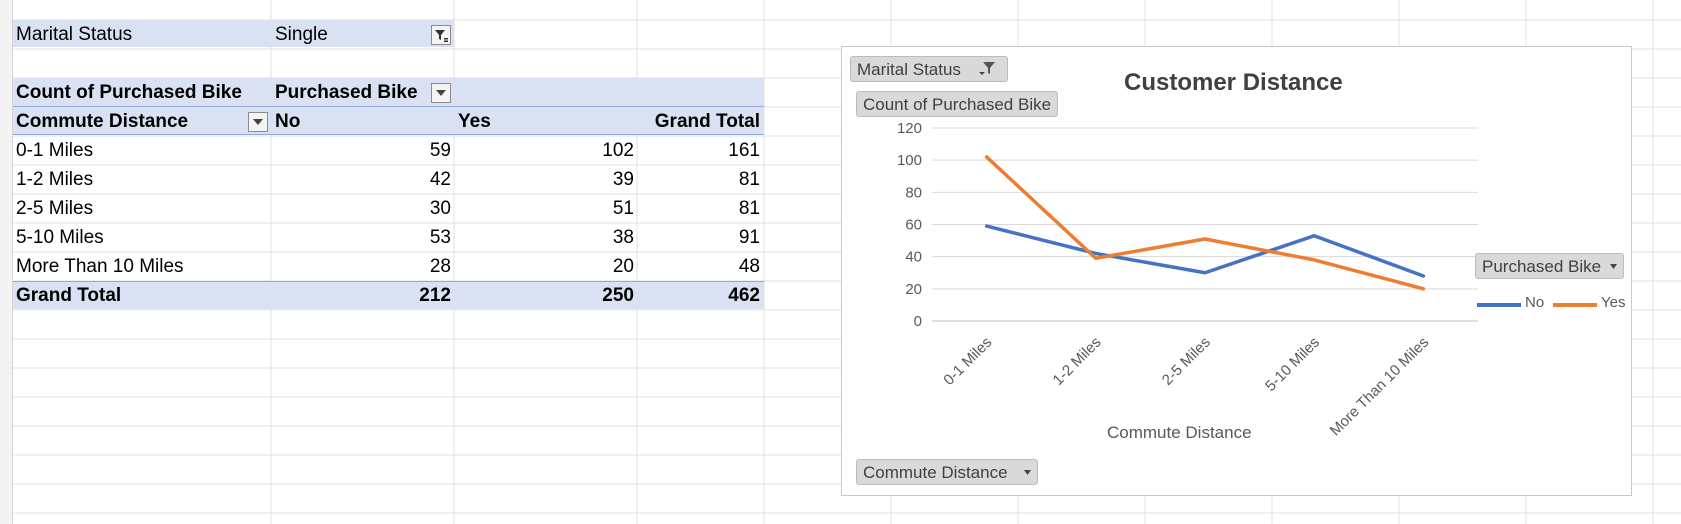  What do you see at coordinates (141, 208) in the screenshot?
I see `row-label: 2-5 Miles` at bounding box center [141, 208].